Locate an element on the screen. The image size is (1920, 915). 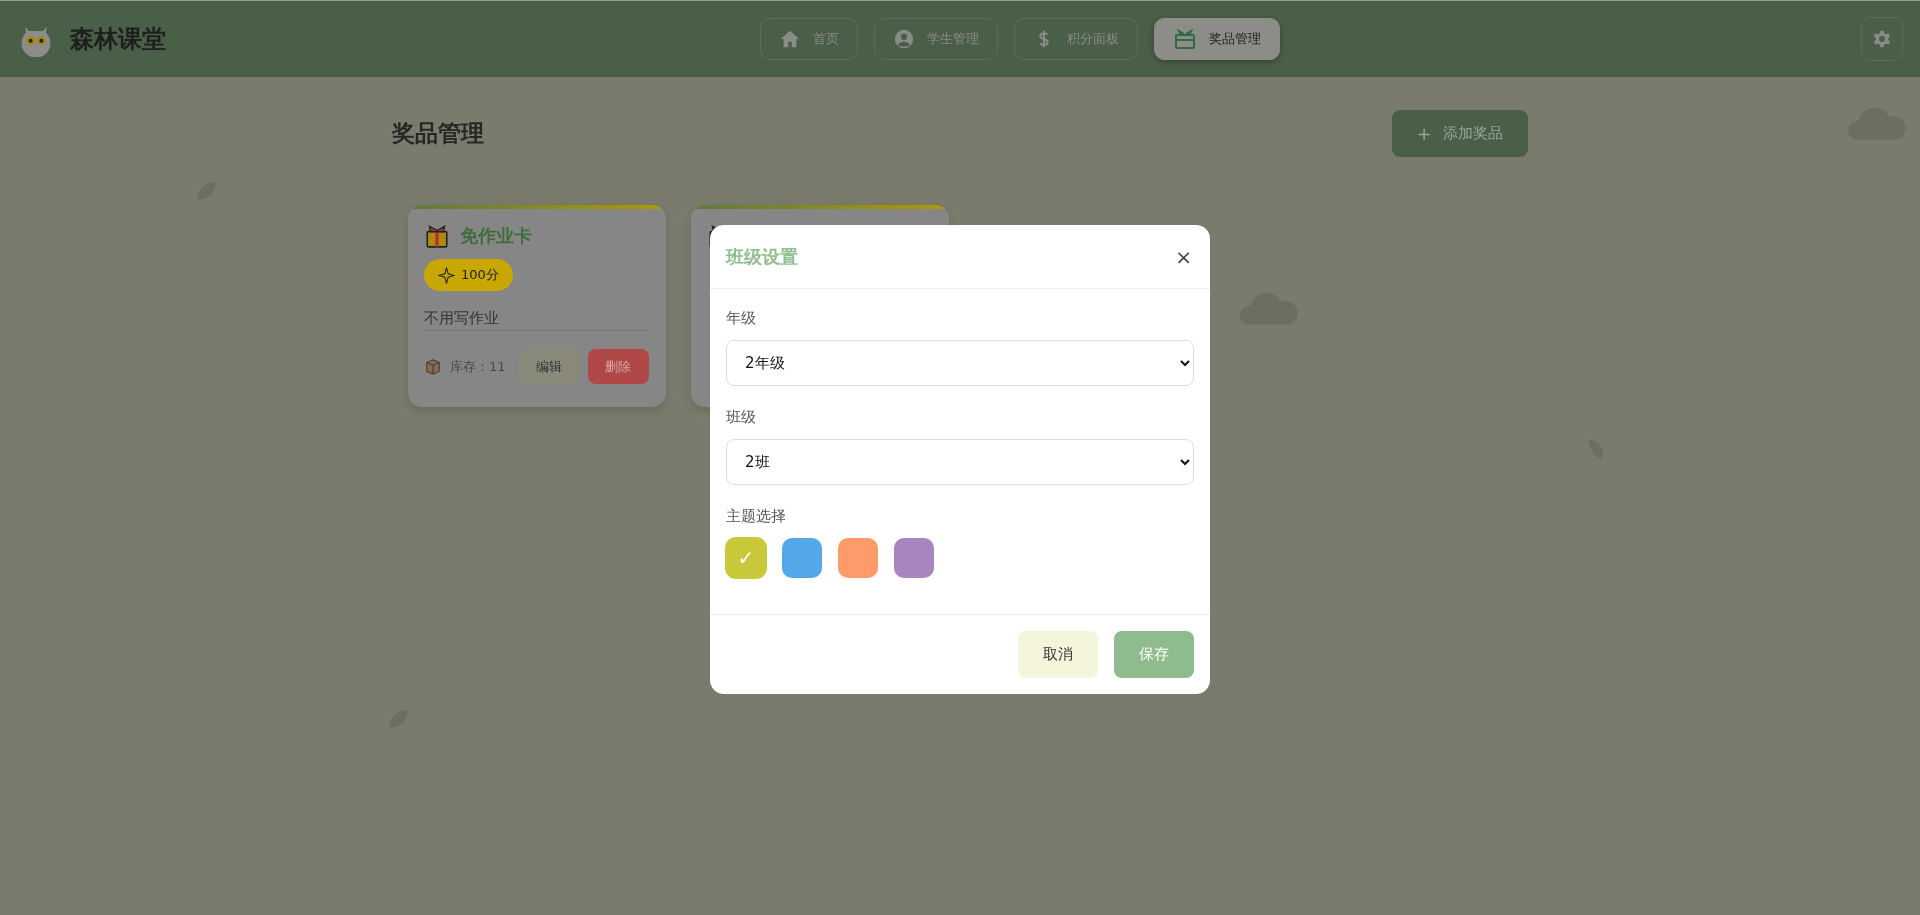
page-title: 奖品管理 is located at coordinates (438, 133).